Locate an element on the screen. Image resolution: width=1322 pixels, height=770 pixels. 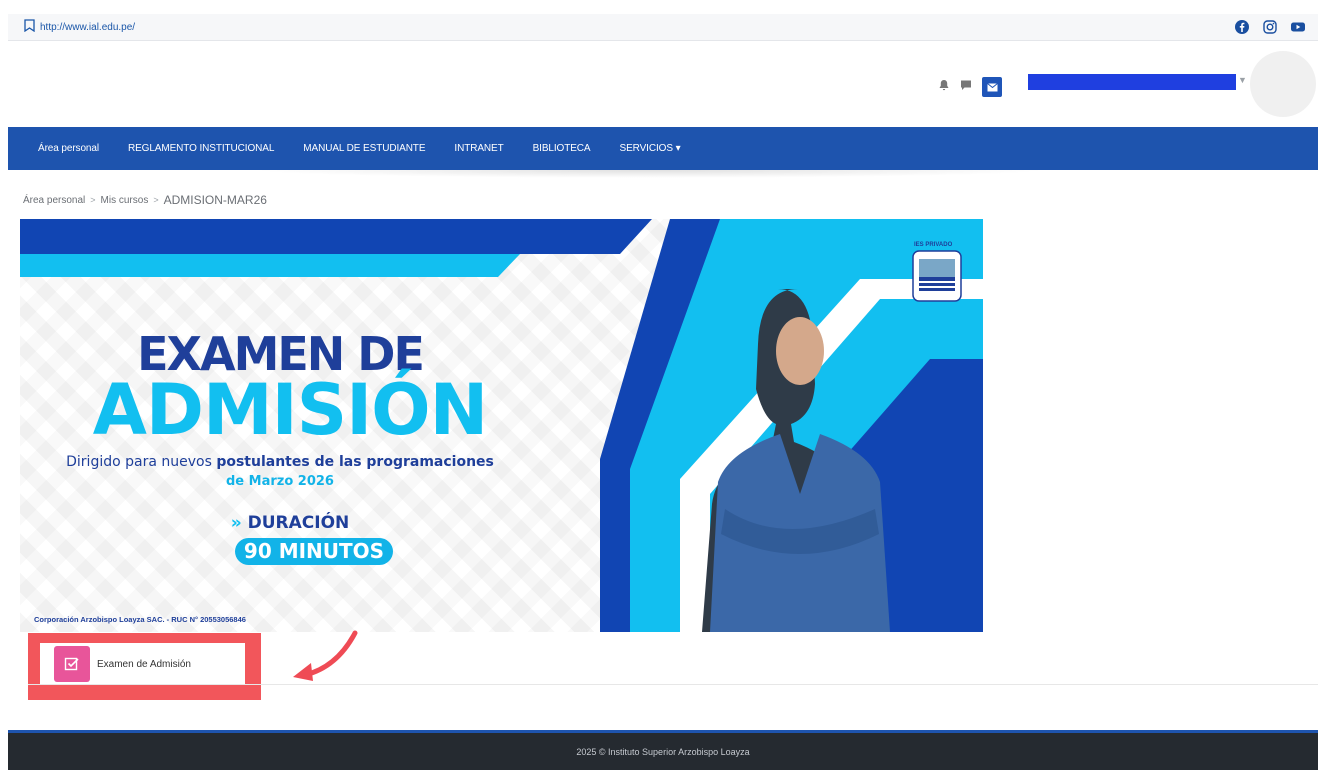
nav-item-area-personal: Área personal is located at coordinates (68, 148).